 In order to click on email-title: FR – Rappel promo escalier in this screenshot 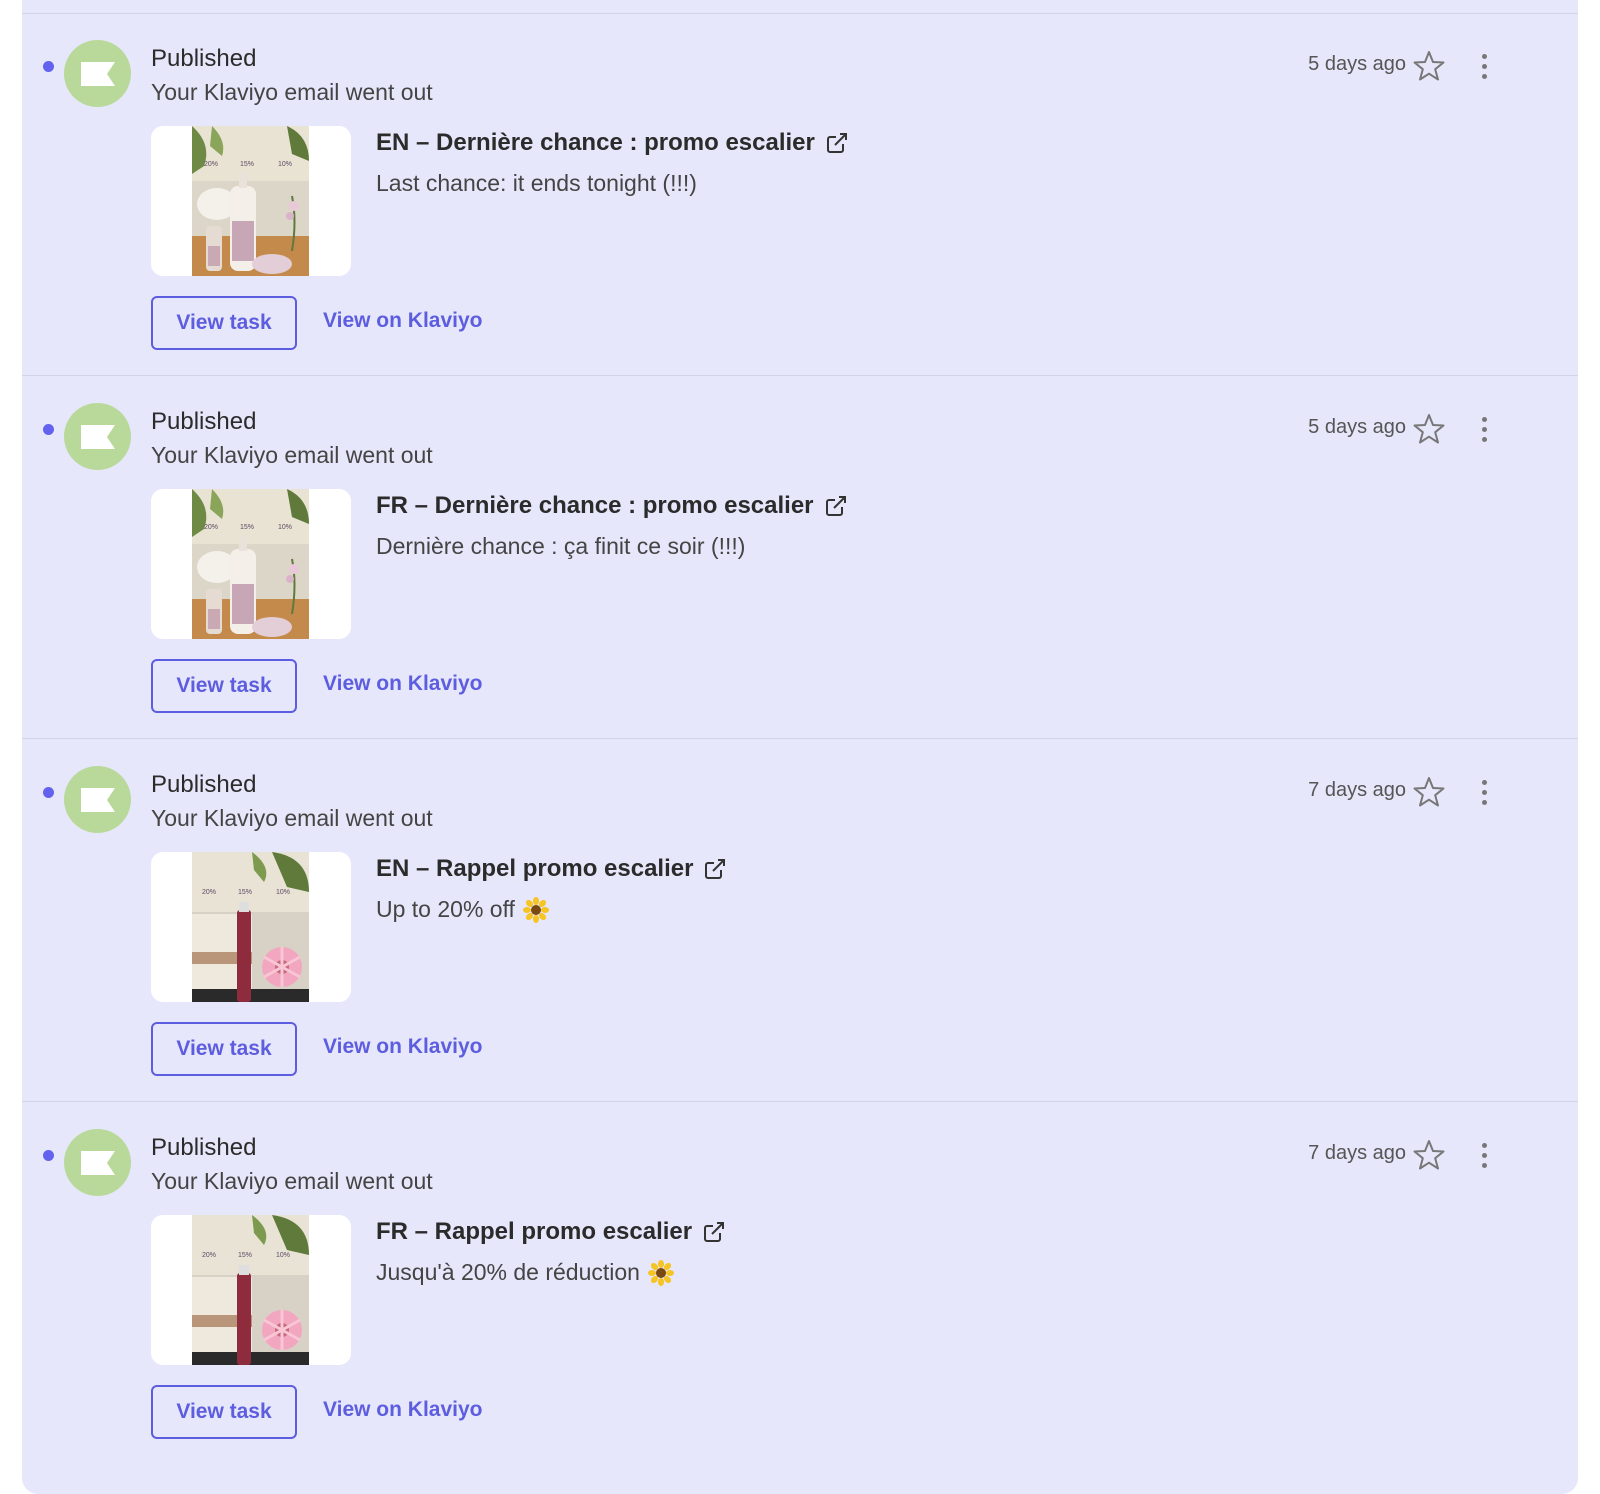, I will do `click(534, 1231)`.